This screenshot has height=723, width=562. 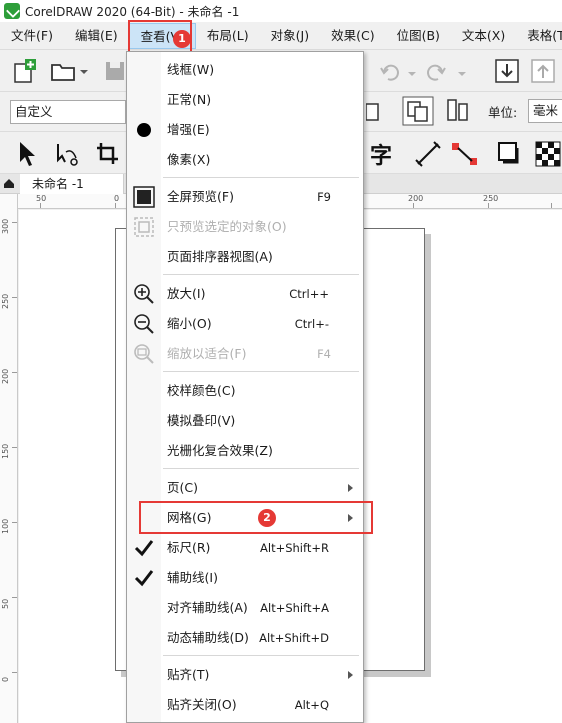 What do you see at coordinates (503, 112) in the screenshot?
I see `unit-label: 单位:` at bounding box center [503, 112].